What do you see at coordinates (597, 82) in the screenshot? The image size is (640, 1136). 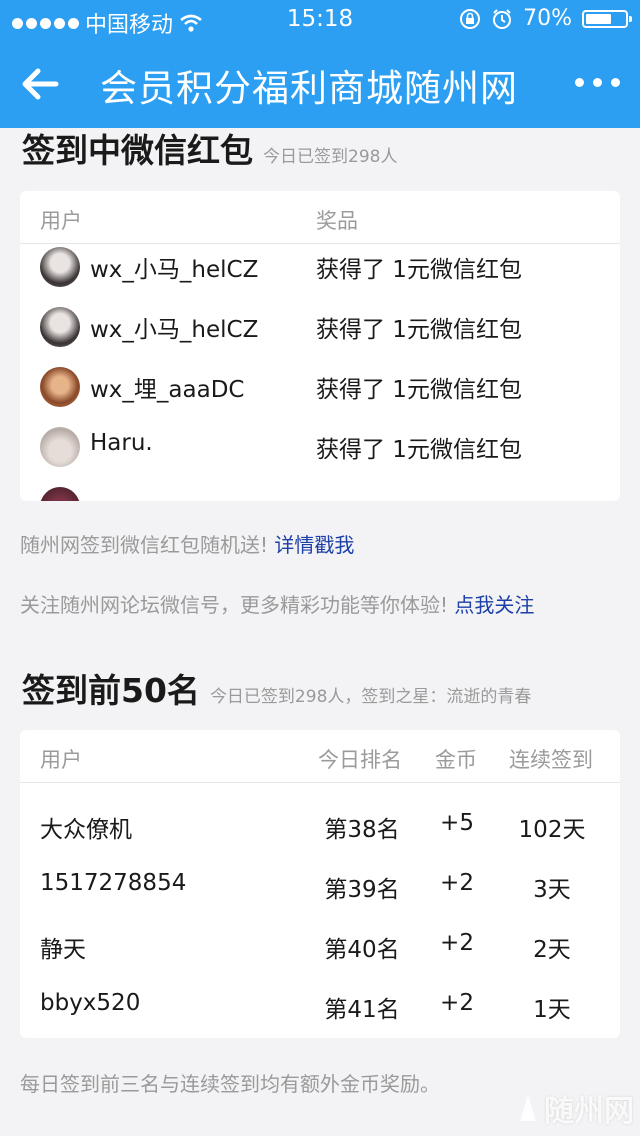 I see `more-menu-icon` at bounding box center [597, 82].